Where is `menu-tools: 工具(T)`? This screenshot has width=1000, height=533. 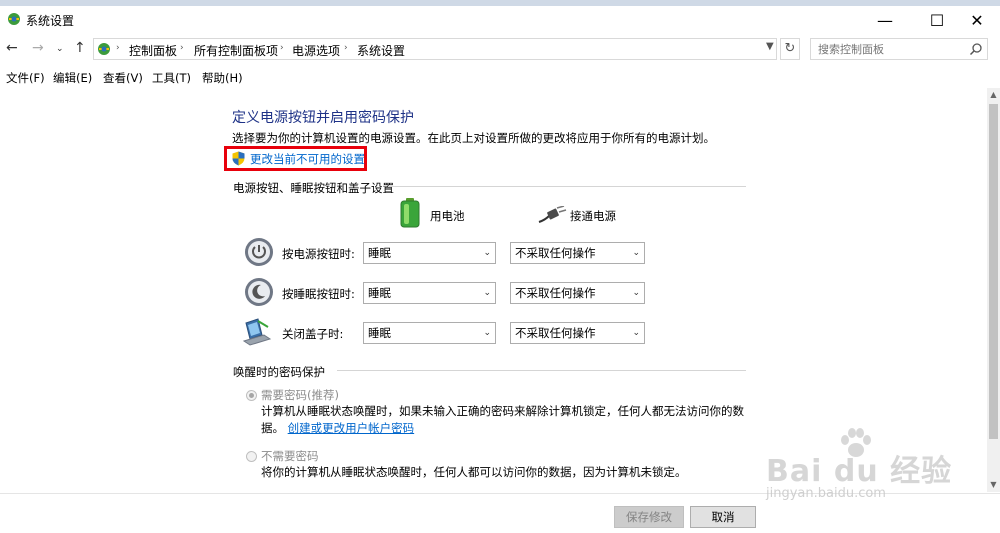
menu-tools: 工具(T) is located at coordinates (171, 78).